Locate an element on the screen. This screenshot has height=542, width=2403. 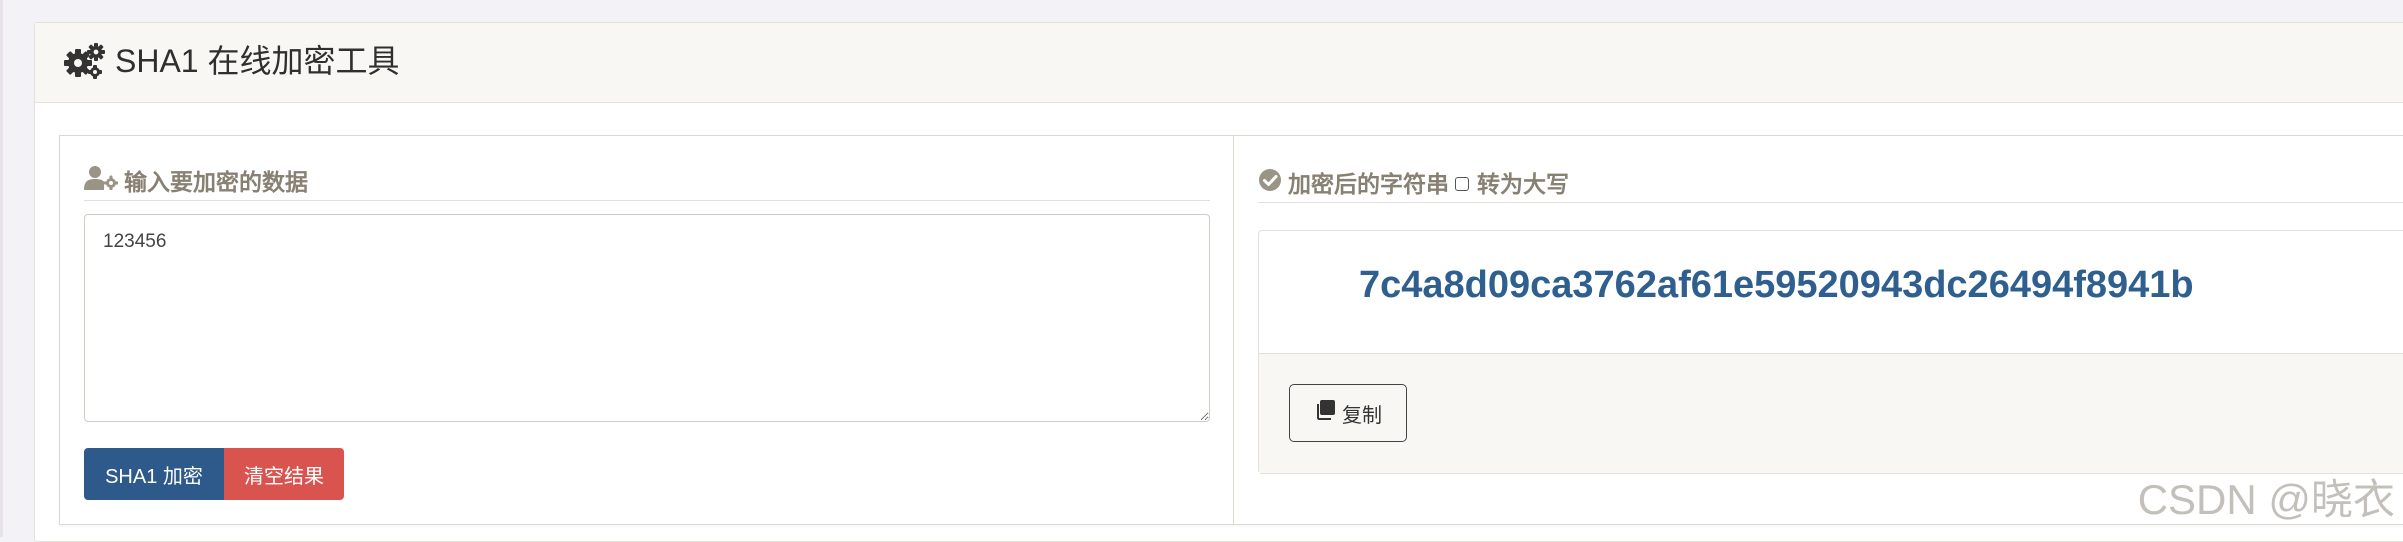
copy-button: 复制 is located at coordinates (1348, 413).